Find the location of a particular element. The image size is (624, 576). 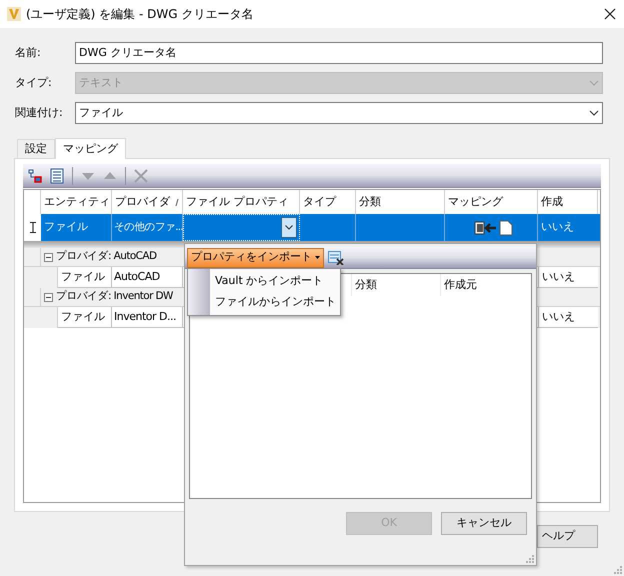

menu-icon-strip is located at coordinates (199, 292).